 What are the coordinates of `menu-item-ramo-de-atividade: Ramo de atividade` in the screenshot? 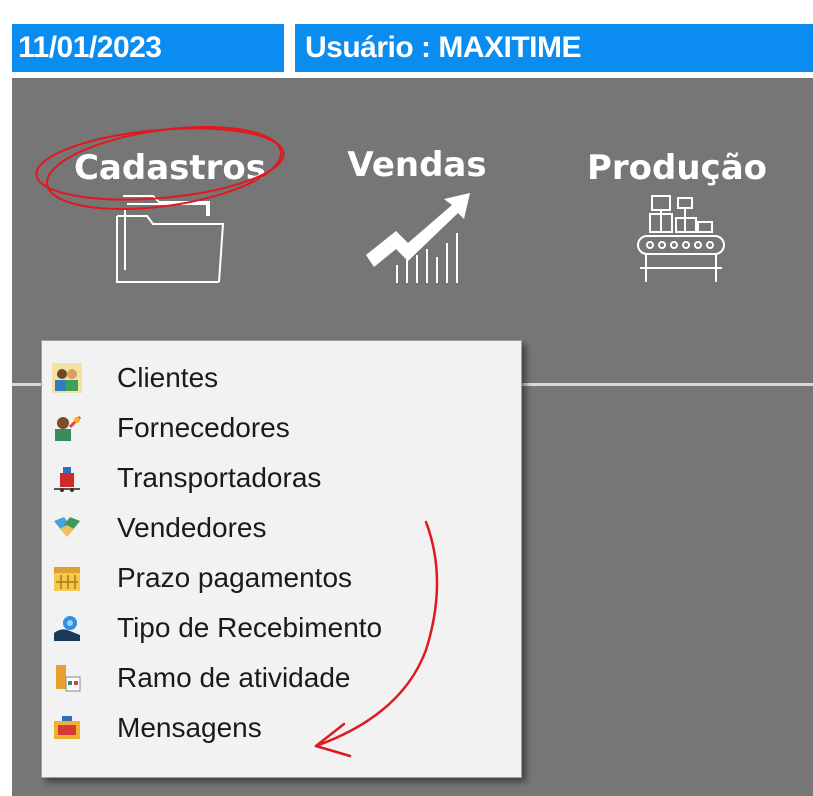 It's located at (281, 678).